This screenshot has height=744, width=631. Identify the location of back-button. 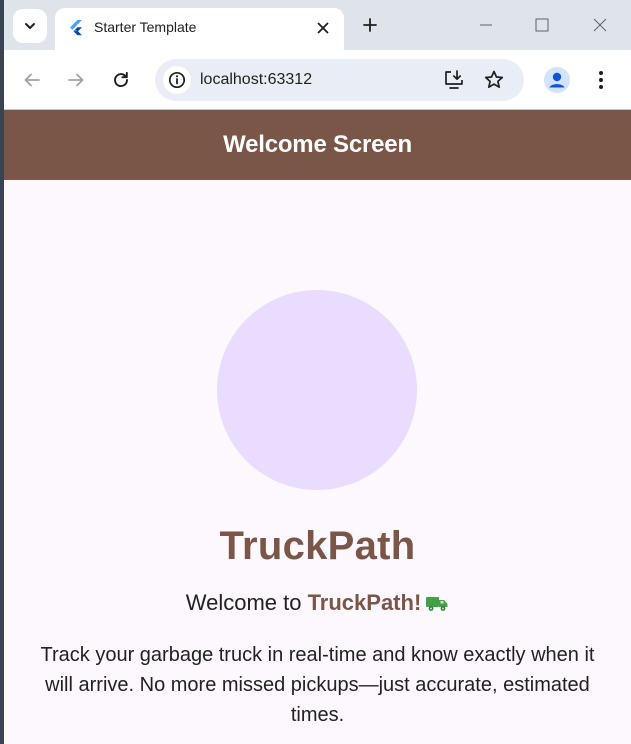
(32, 80).